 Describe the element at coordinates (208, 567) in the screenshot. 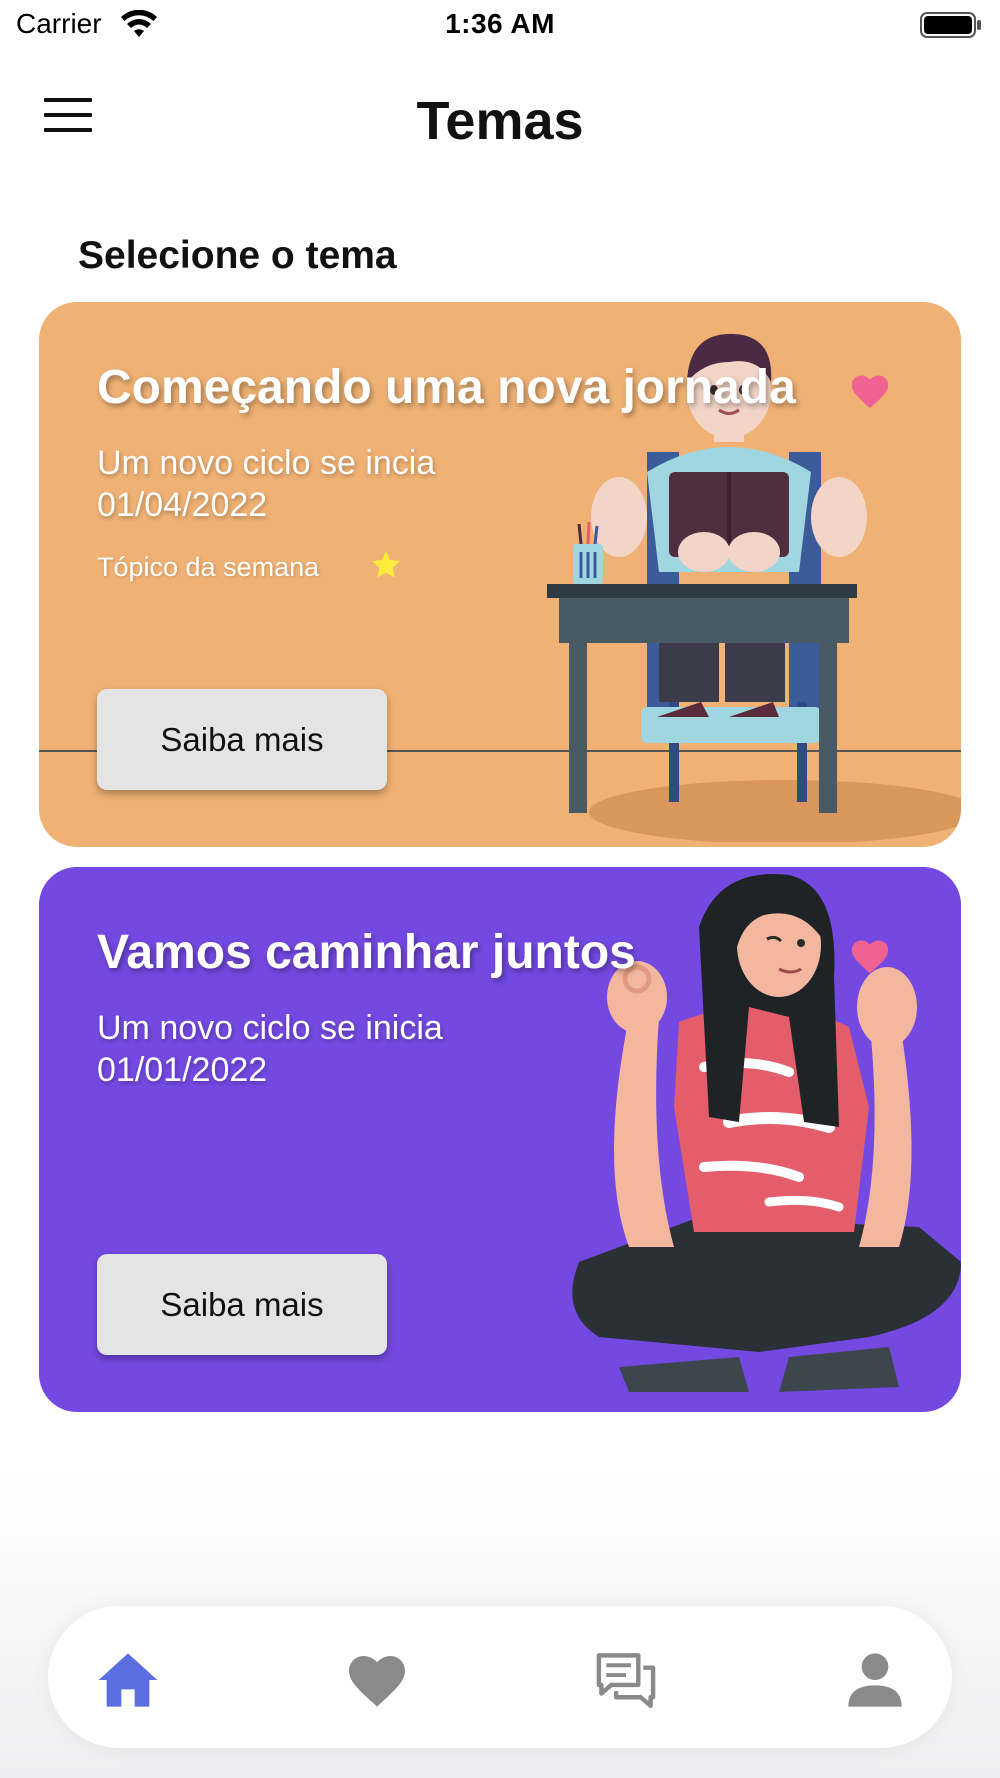

I see `topic-of-week-label: Tópico da semana` at that location.